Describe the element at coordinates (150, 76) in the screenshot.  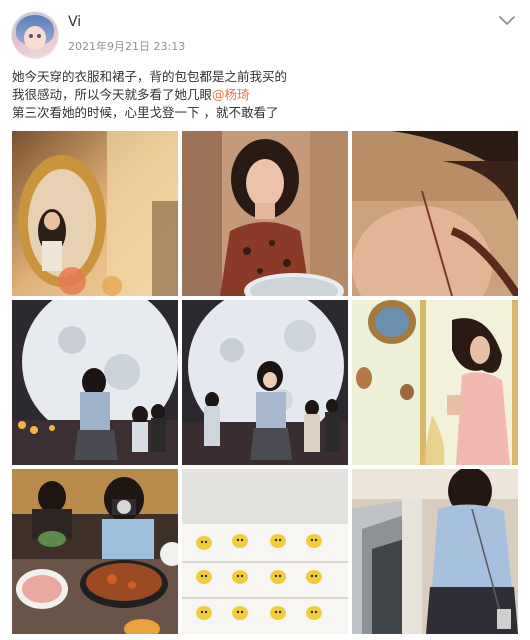
I see `post-text-line: 她今天穿的衣服和裙子，背的包包都是之前我买的` at that location.